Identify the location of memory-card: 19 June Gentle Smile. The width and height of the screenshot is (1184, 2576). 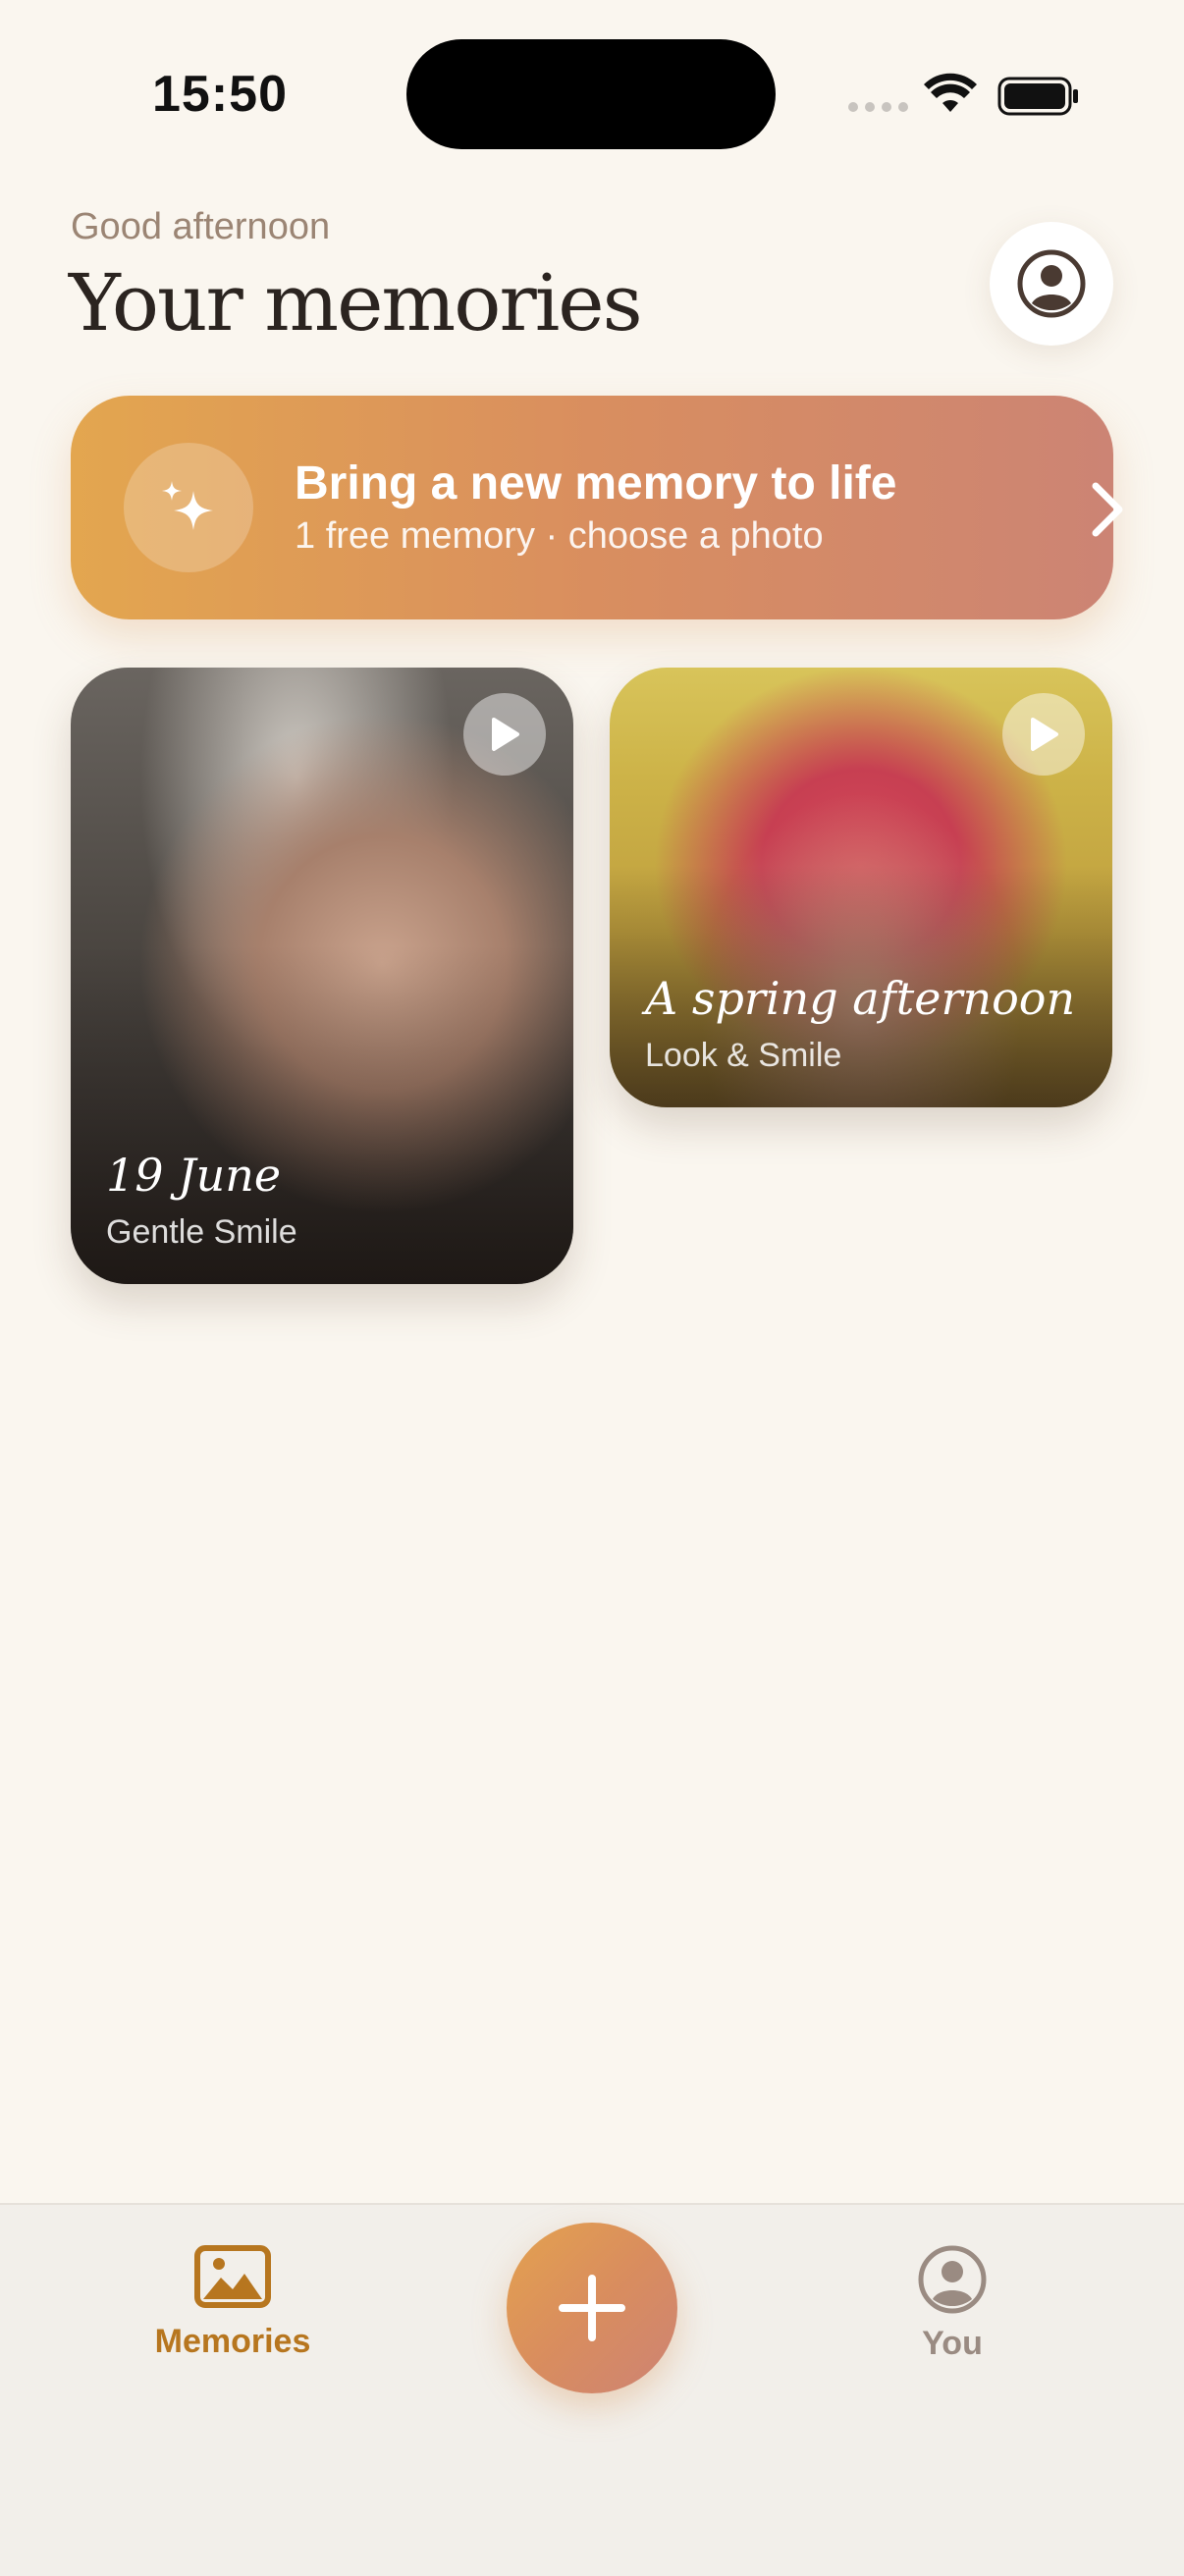
(322, 976).